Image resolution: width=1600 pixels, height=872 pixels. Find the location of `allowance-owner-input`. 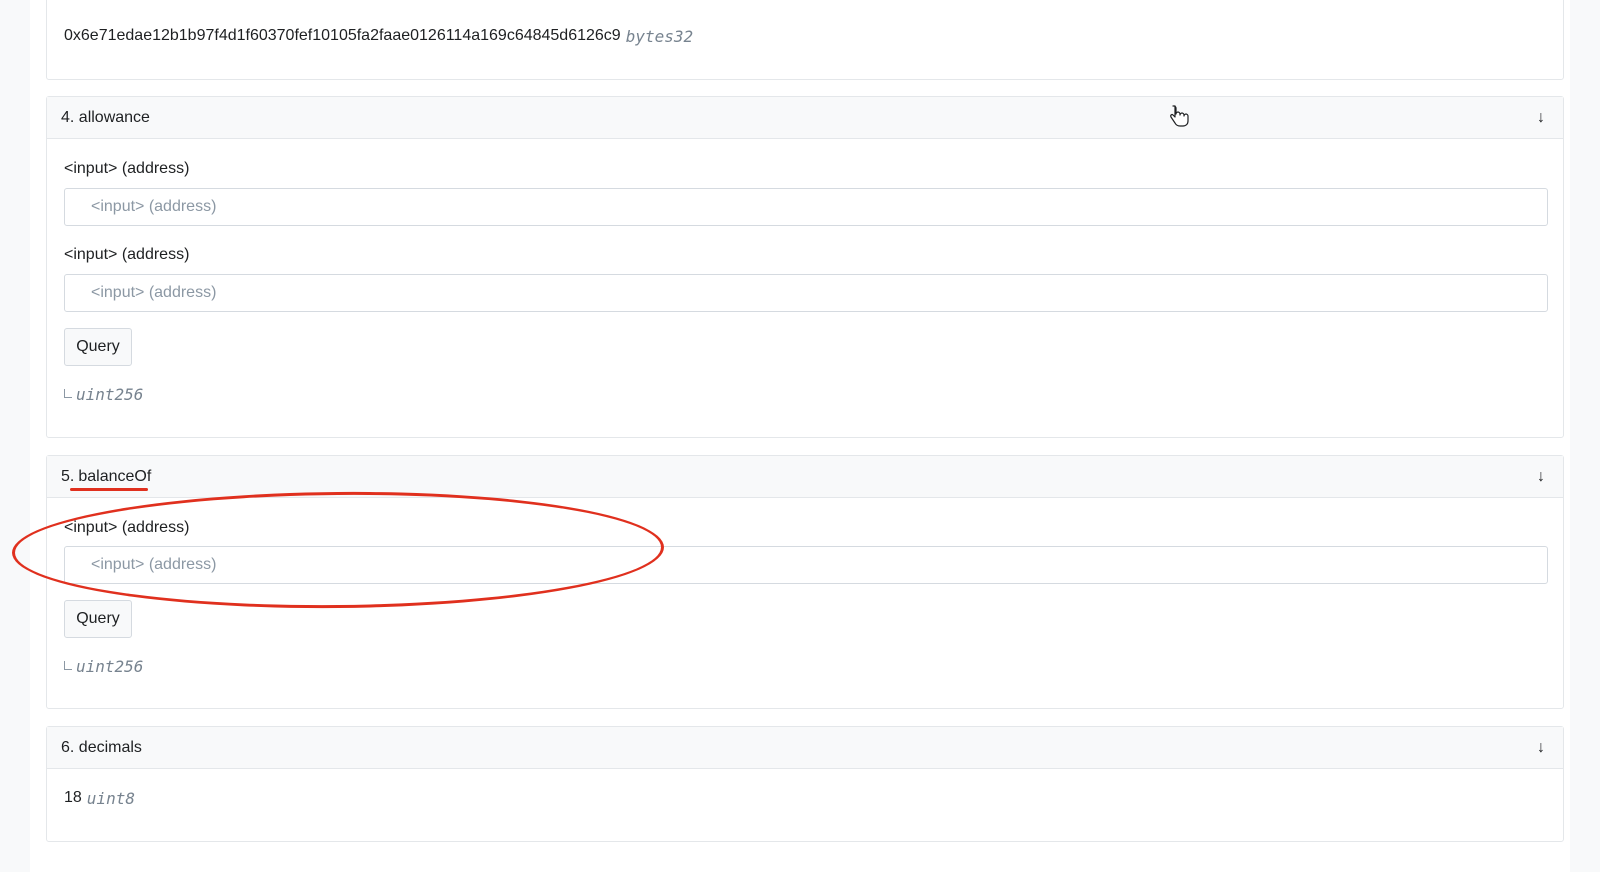

allowance-owner-input is located at coordinates (806, 207).